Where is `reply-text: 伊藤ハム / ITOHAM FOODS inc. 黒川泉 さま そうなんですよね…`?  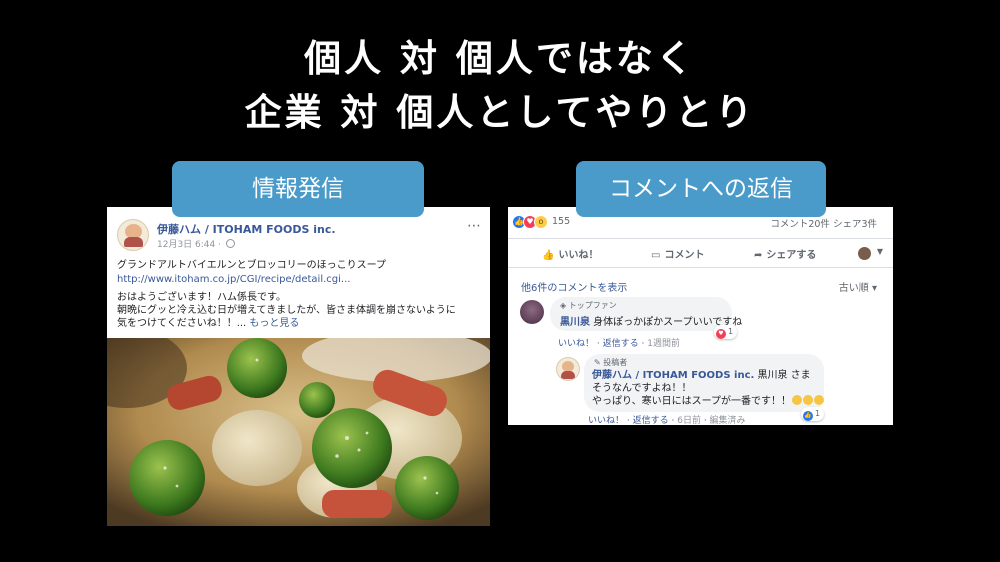 reply-text: 伊藤ハム / ITOHAM FOODS inc. 黒川泉 さま そうなんですよね… is located at coordinates (708, 388).